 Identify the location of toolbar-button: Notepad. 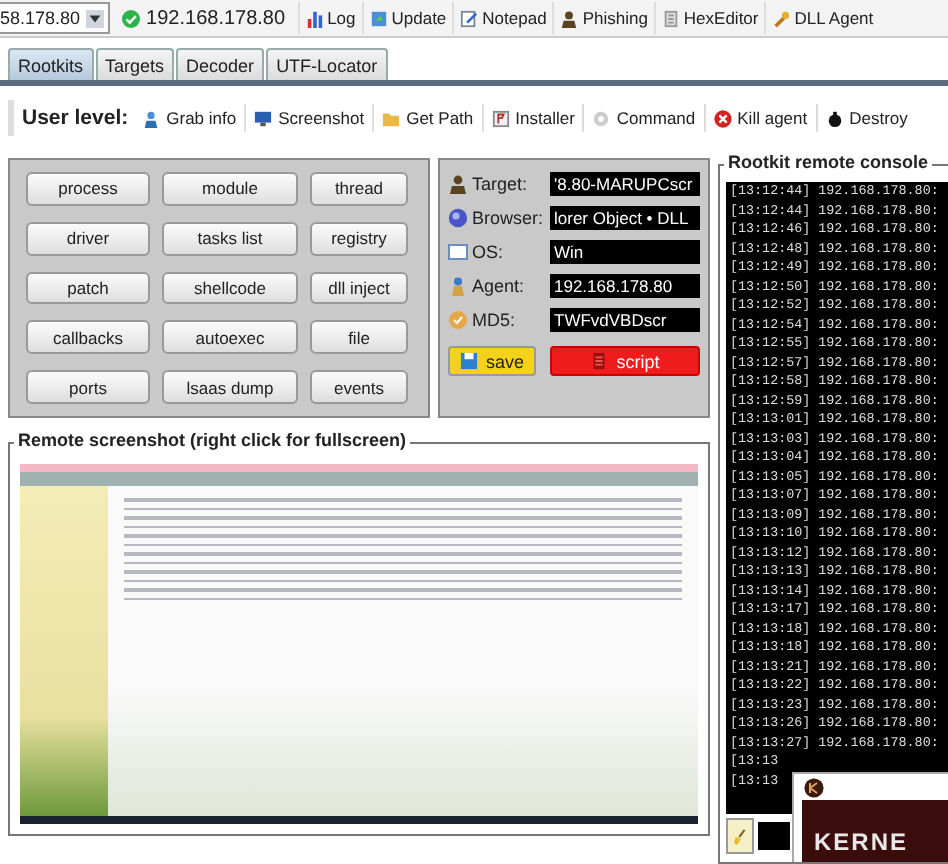
(502, 18).